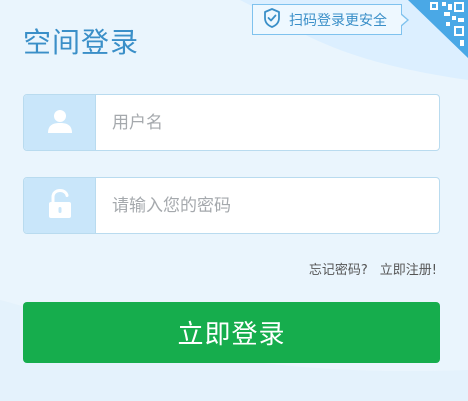 The image size is (468, 401). I want to click on user-icon, so click(60, 123).